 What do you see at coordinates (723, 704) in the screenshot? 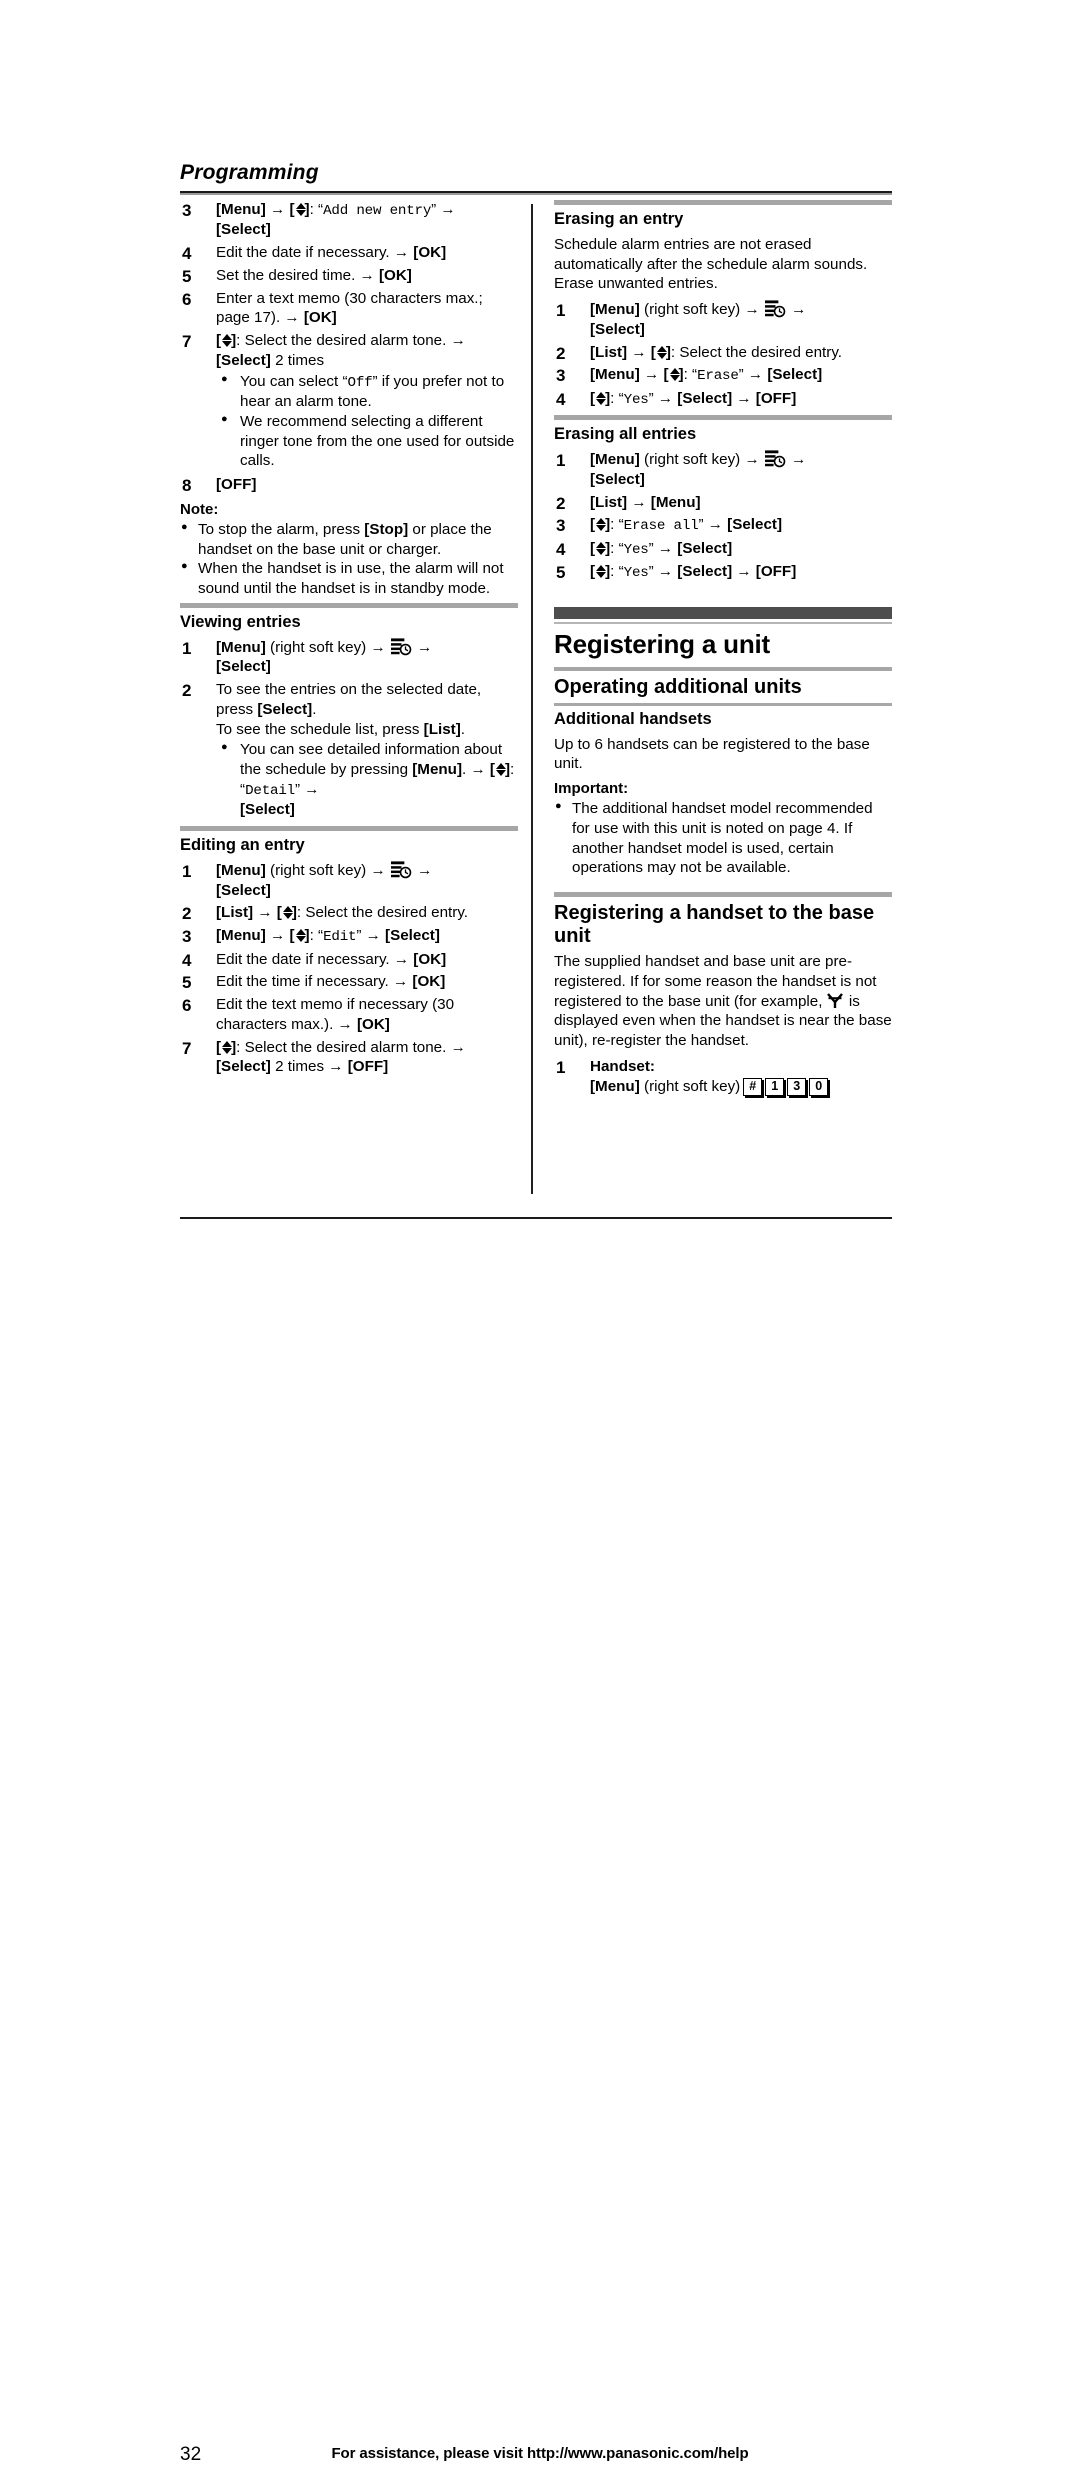
I see `section-rule` at bounding box center [723, 704].